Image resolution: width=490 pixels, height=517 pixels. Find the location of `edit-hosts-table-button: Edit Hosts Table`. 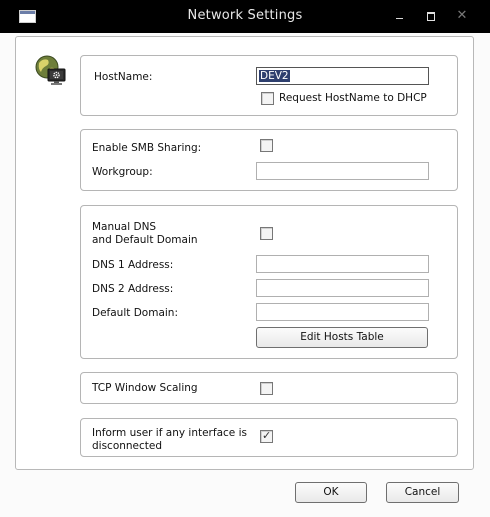

edit-hosts-table-button: Edit Hosts Table is located at coordinates (342, 337).